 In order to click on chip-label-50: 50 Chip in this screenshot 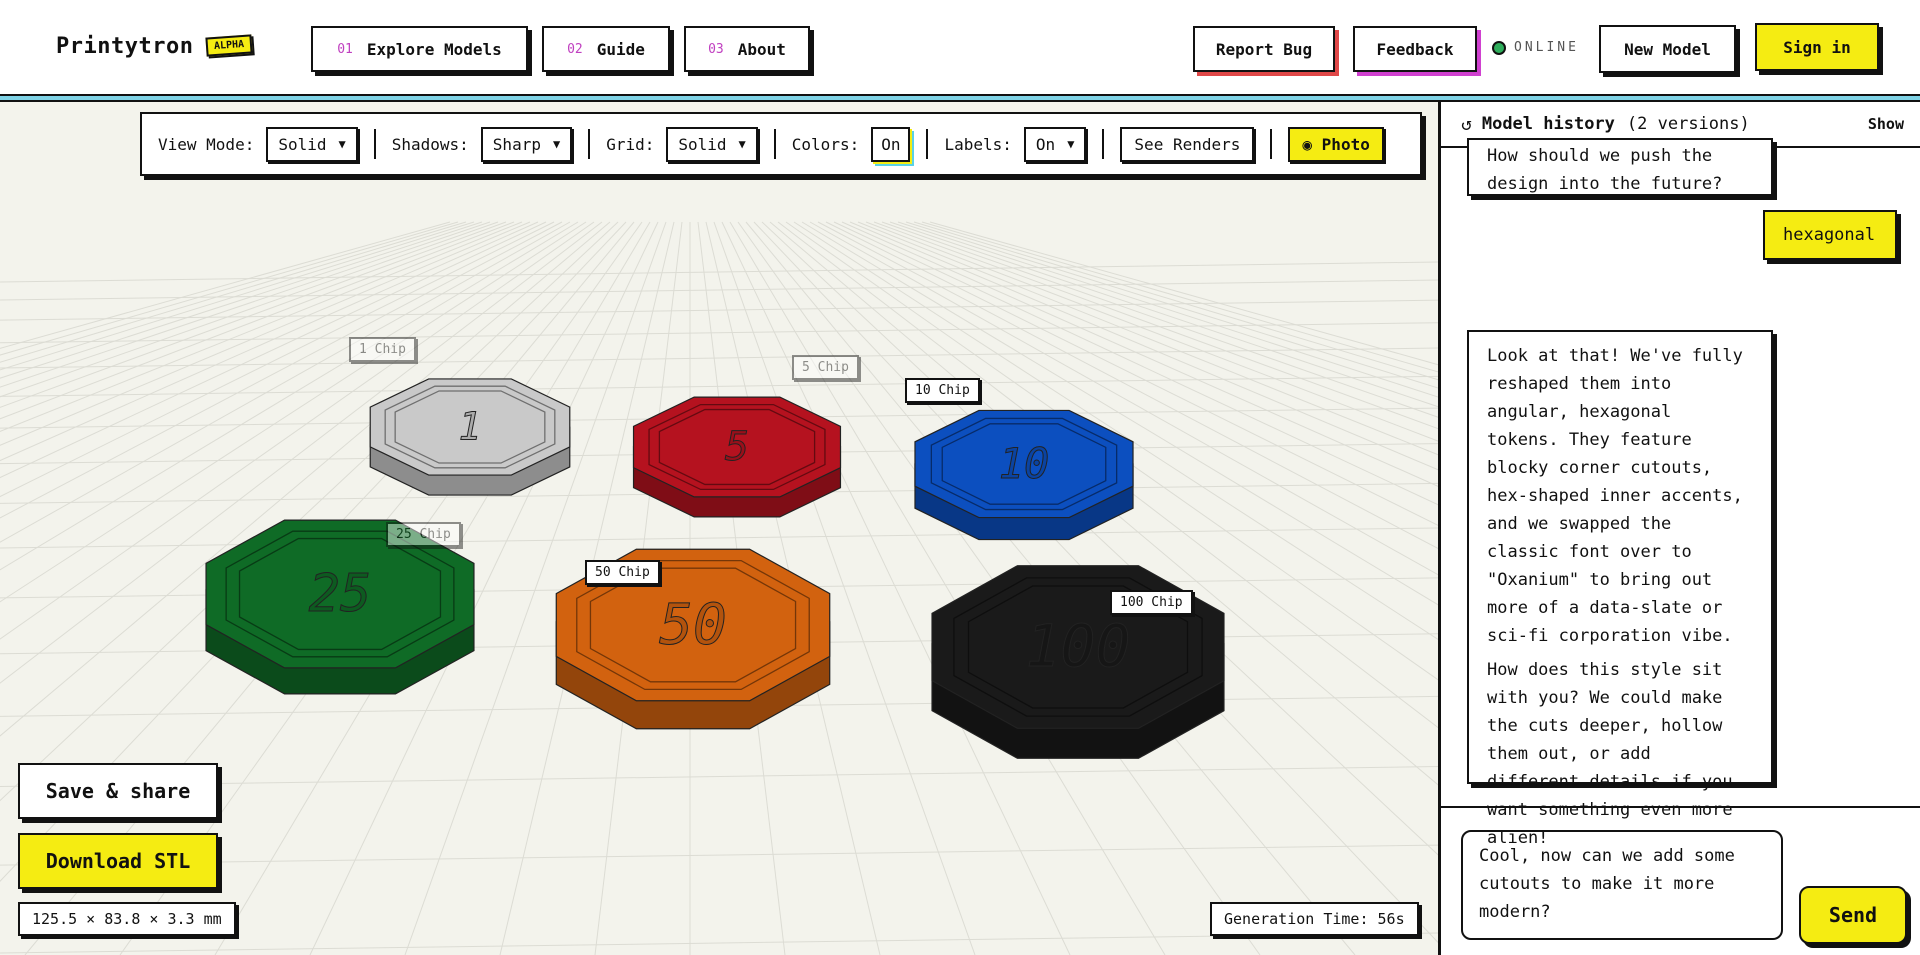, I will do `click(622, 572)`.